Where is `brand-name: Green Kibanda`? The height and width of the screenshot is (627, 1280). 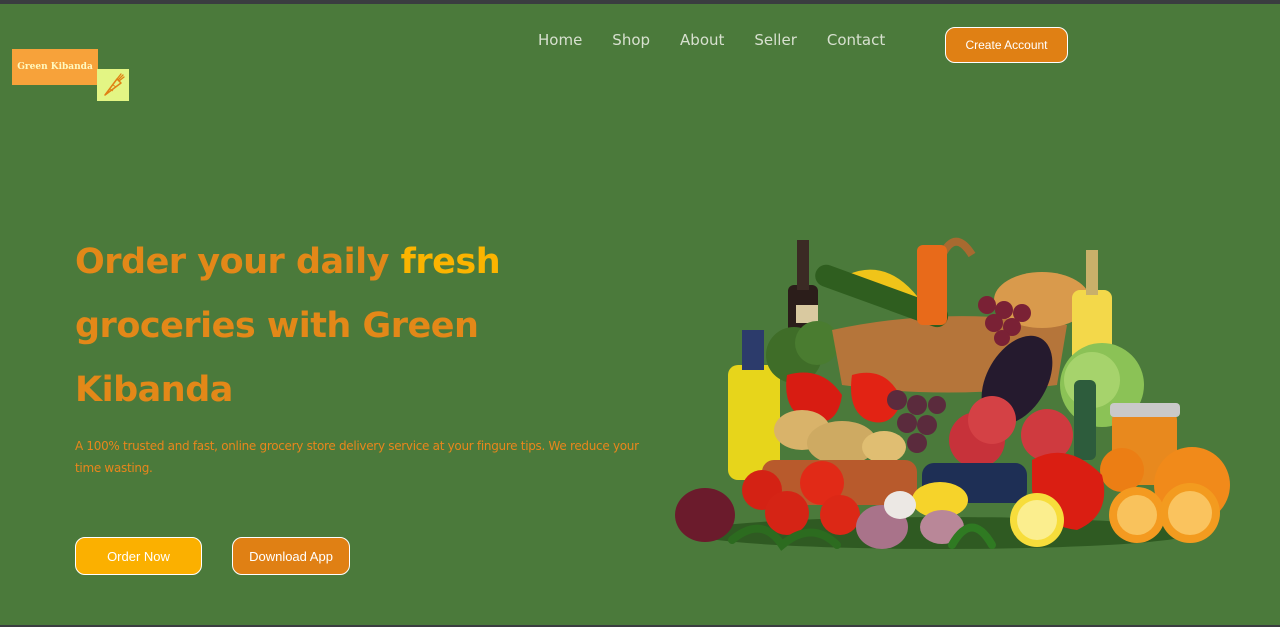 brand-name: Green Kibanda is located at coordinates (55, 67).